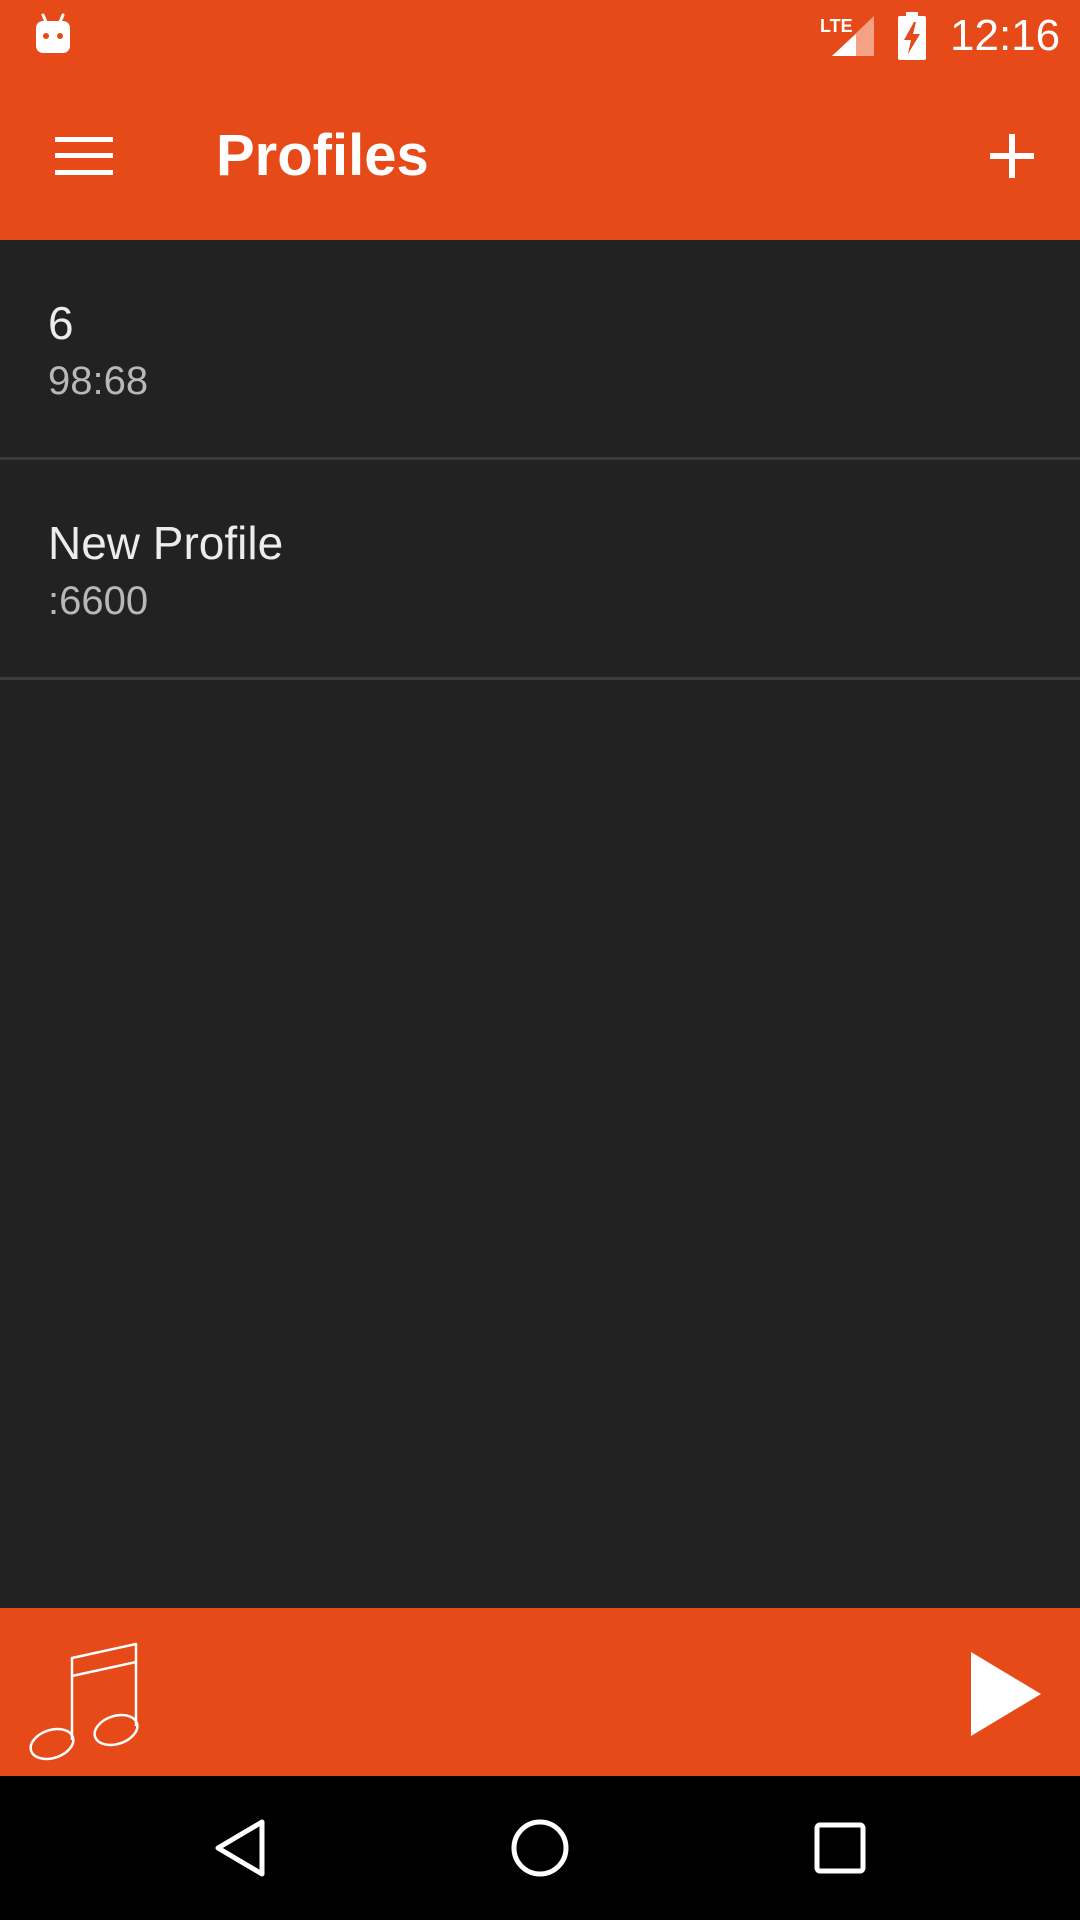 This screenshot has height=1920, width=1080. What do you see at coordinates (322, 155) in the screenshot?
I see `page-title: Profiles` at bounding box center [322, 155].